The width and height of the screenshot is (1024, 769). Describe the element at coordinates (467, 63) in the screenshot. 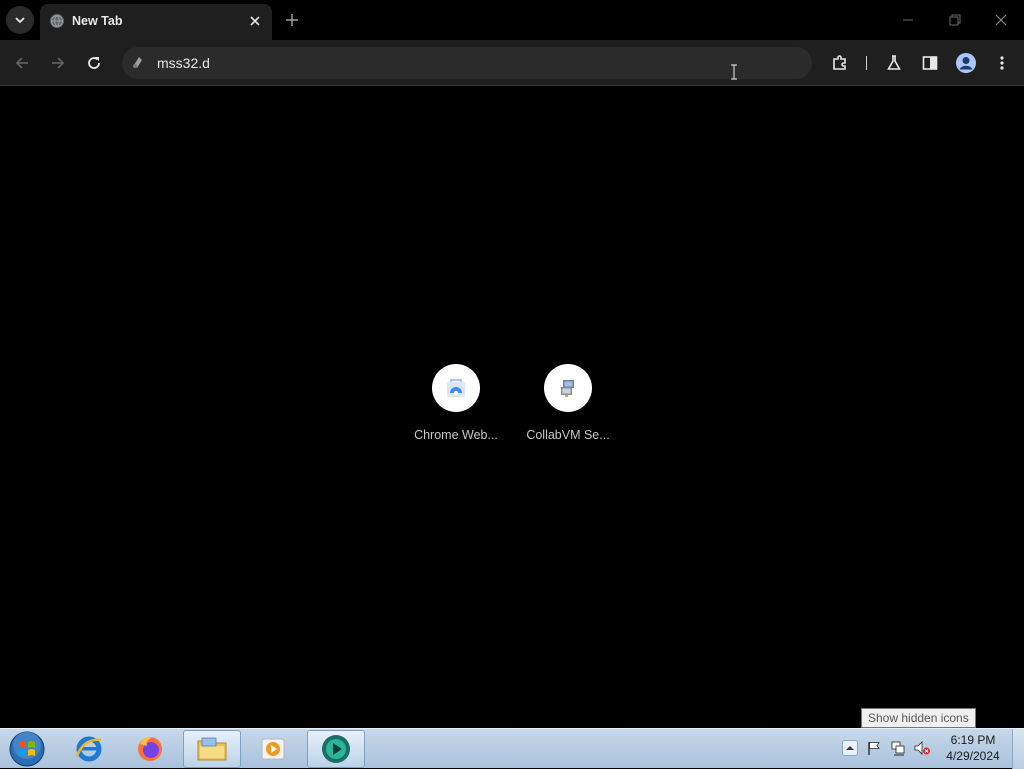

I see `address-bar: mss32.d` at that location.